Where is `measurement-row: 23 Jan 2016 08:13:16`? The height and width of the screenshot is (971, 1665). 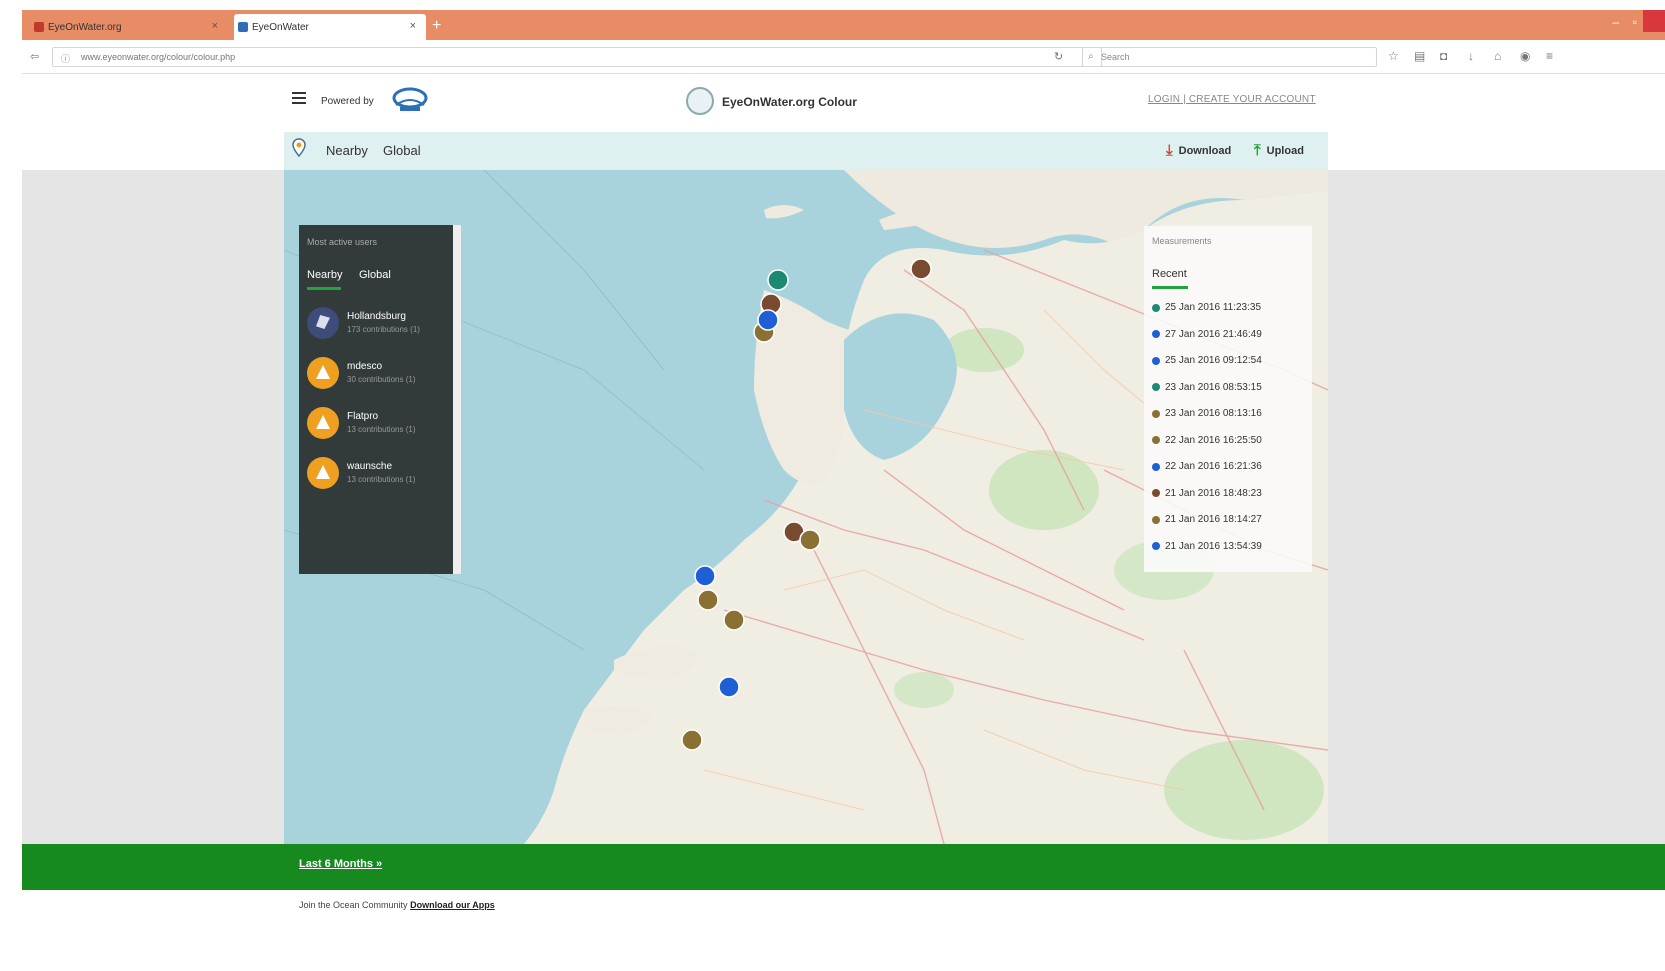 measurement-row: 23 Jan 2016 08:13:16 is located at coordinates (1207, 413).